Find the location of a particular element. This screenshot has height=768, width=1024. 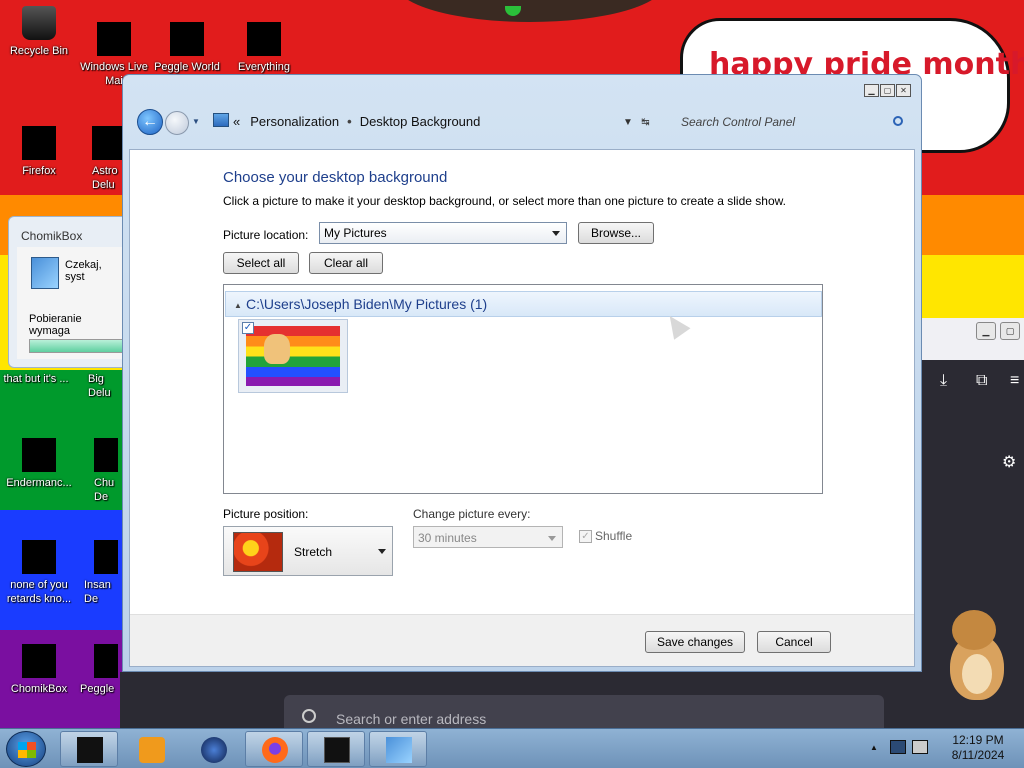

pride-picture-image is located at coordinates (293, 356).